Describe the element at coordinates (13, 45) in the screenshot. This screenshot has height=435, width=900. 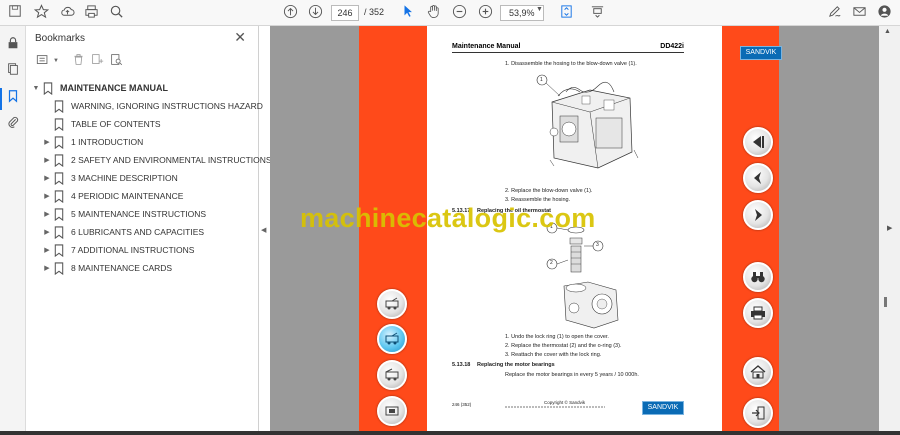
I see `lock-icon` at that location.